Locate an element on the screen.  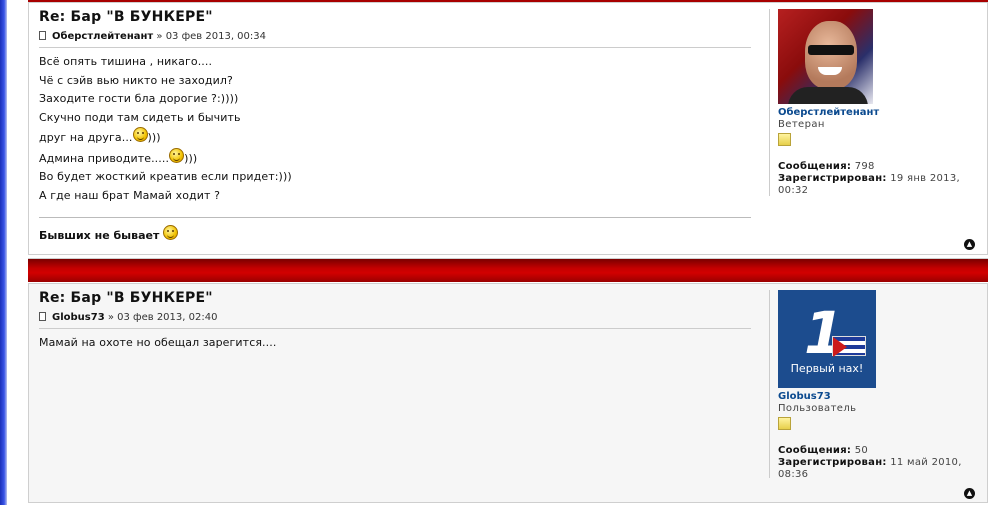
content-line: Заходите гости бла дорогие ?:)))) is located at coordinates (139, 98).